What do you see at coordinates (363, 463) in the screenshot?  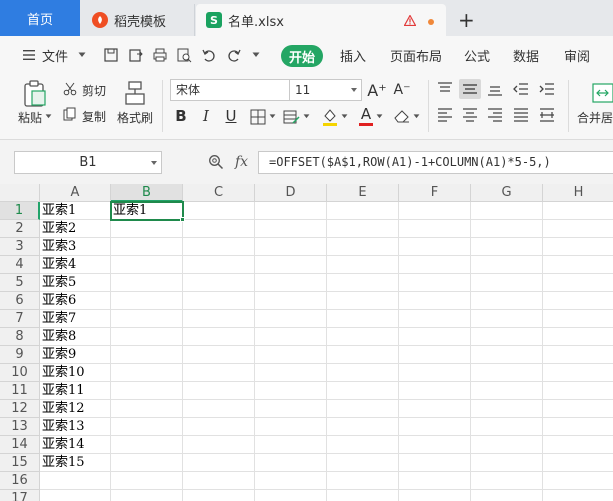 I see `cell-e15` at bounding box center [363, 463].